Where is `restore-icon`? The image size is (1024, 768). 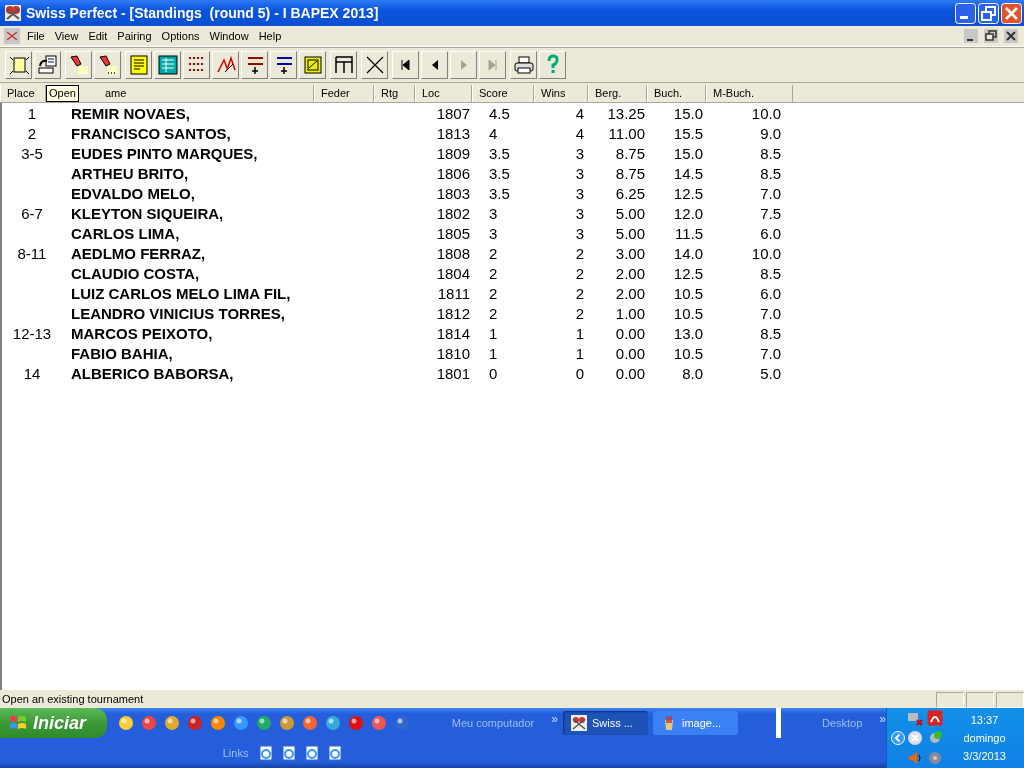 restore-icon is located at coordinates (991, 36).